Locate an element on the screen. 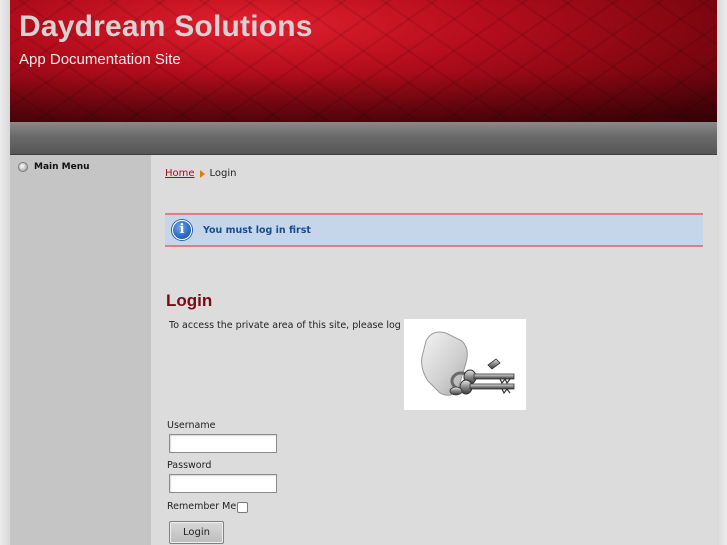  keys-image is located at coordinates (465, 364).